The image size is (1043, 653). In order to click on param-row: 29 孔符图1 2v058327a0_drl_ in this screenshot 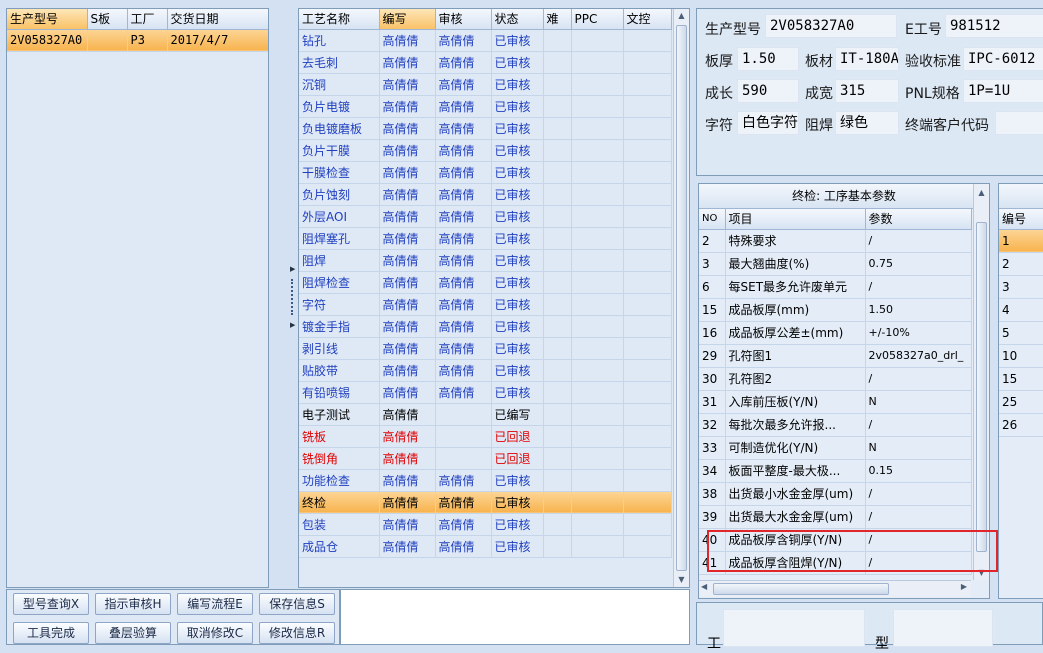, I will do `click(835, 356)`.